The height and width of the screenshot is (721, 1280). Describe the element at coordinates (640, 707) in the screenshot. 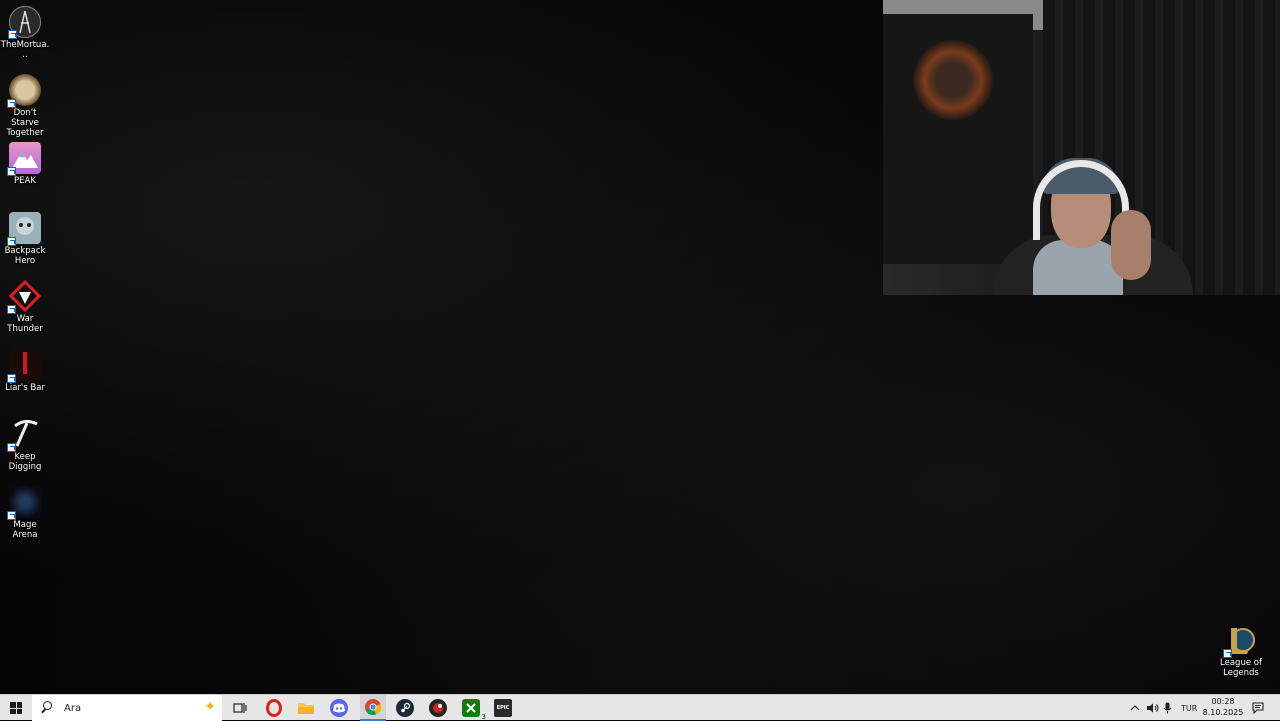

I see `taskbar: Ara ✦ 3 EPIC TUR 00:28 8.10.2025` at that location.